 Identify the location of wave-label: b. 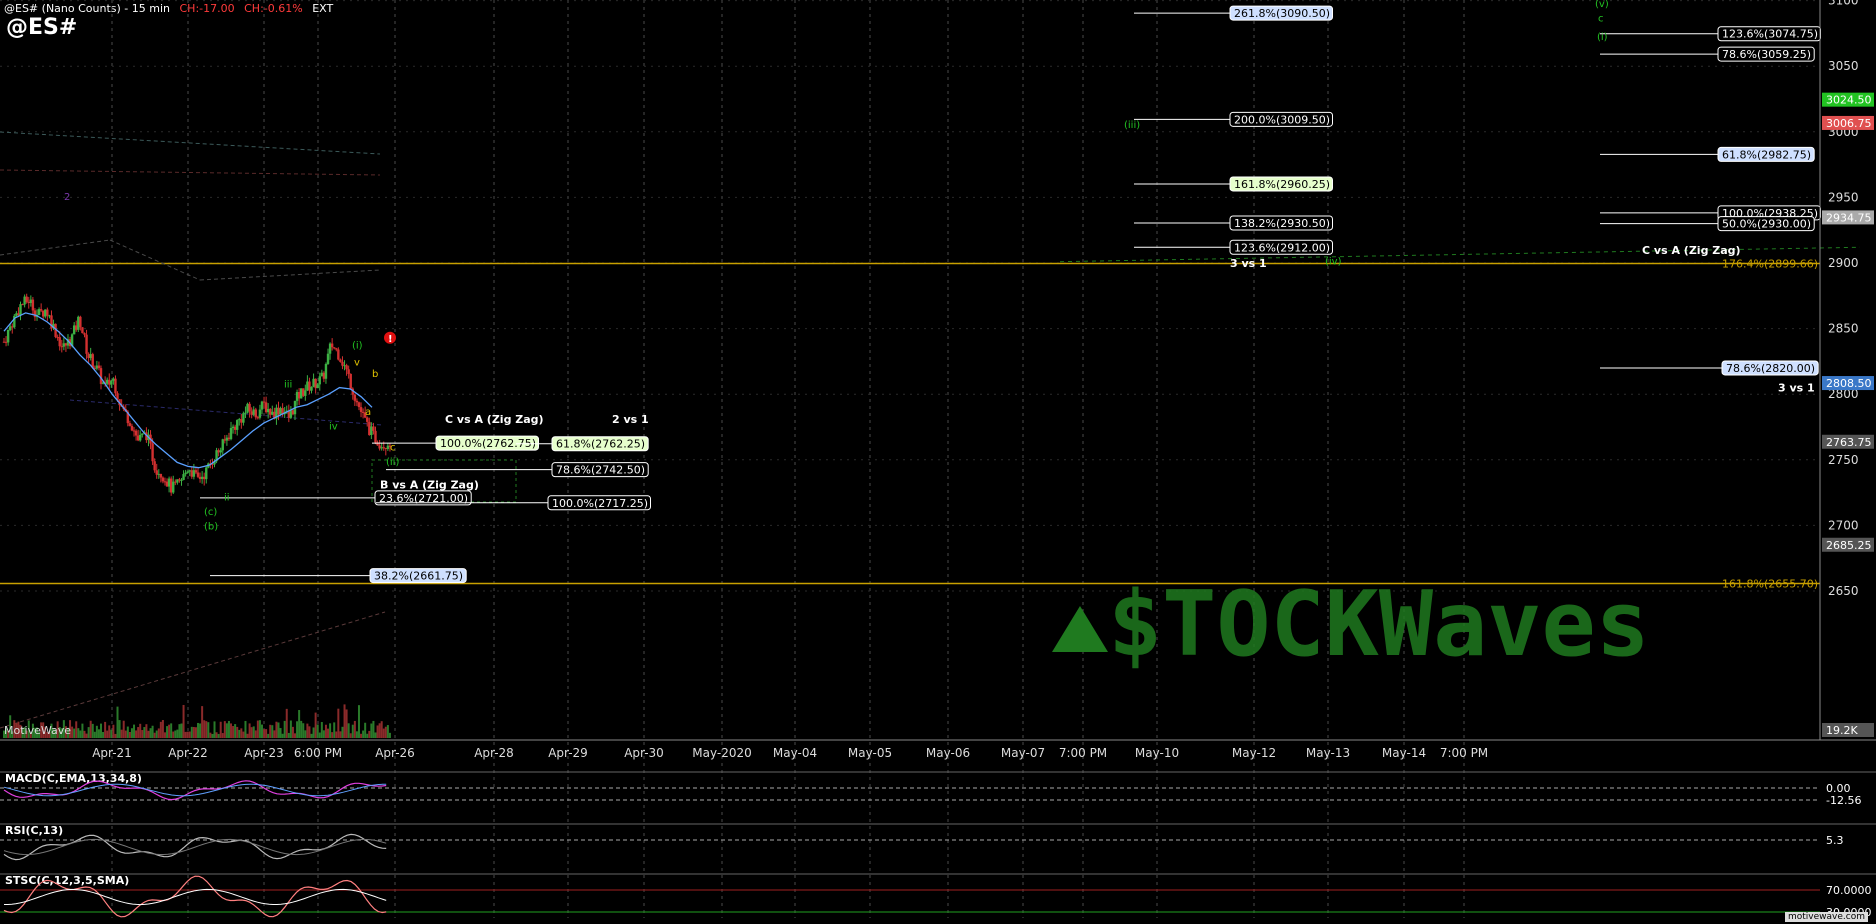
(375, 374).